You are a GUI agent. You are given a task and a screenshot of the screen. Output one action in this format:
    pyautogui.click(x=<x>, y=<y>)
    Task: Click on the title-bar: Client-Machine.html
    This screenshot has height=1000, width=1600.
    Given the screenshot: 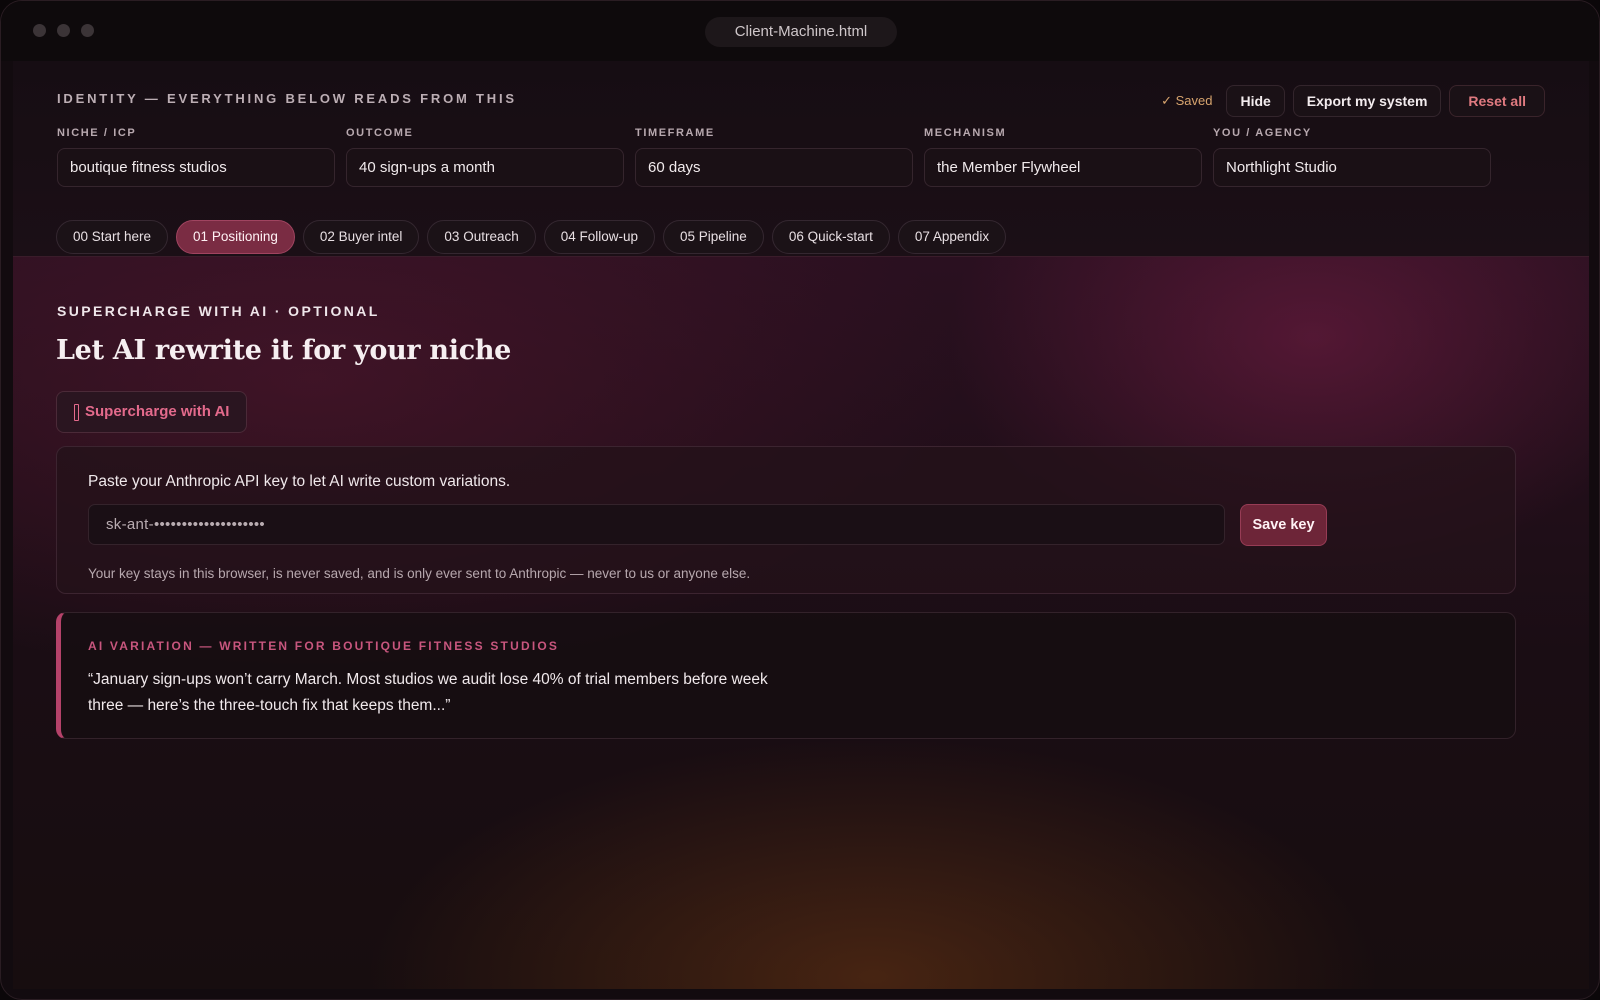 What is the action you would take?
    pyautogui.click(x=800, y=31)
    